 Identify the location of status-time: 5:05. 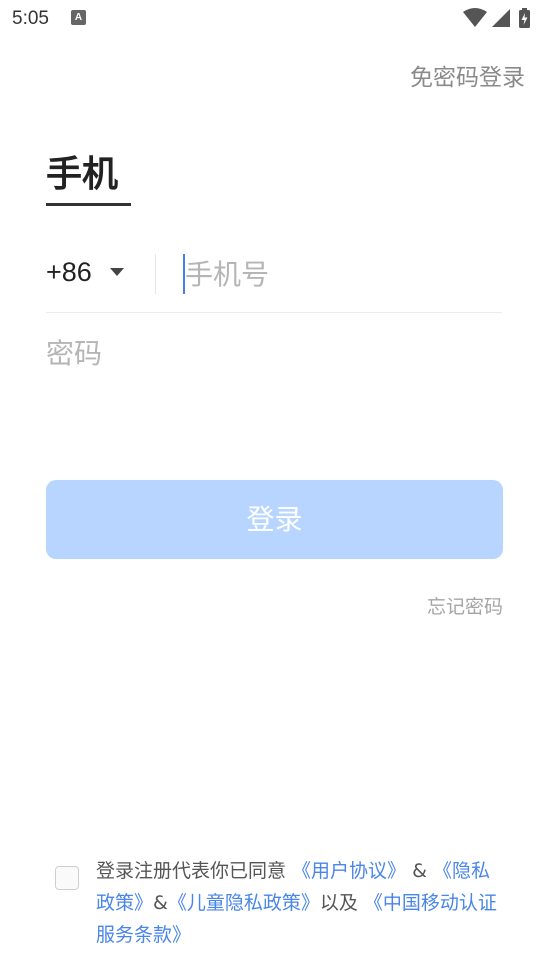
(30, 18).